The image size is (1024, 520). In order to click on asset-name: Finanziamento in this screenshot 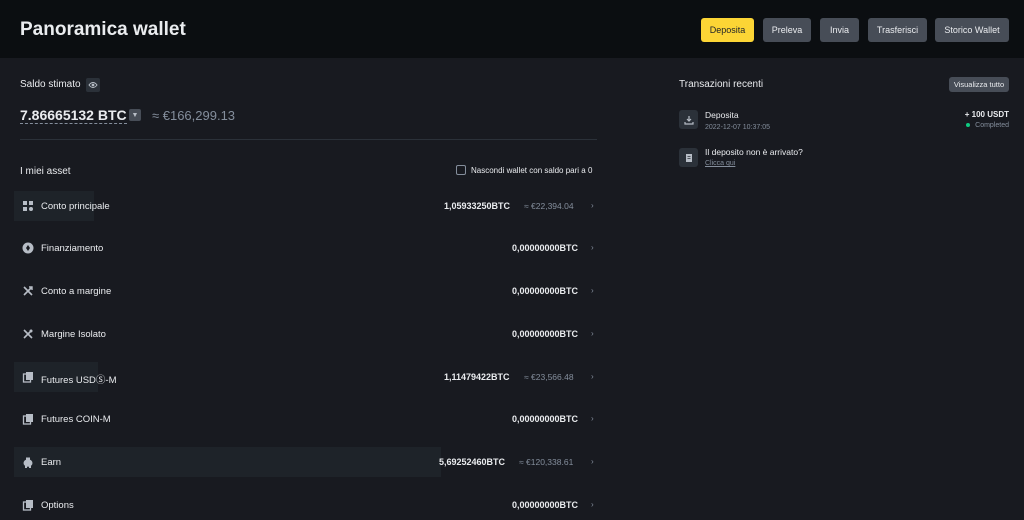, I will do `click(72, 248)`.